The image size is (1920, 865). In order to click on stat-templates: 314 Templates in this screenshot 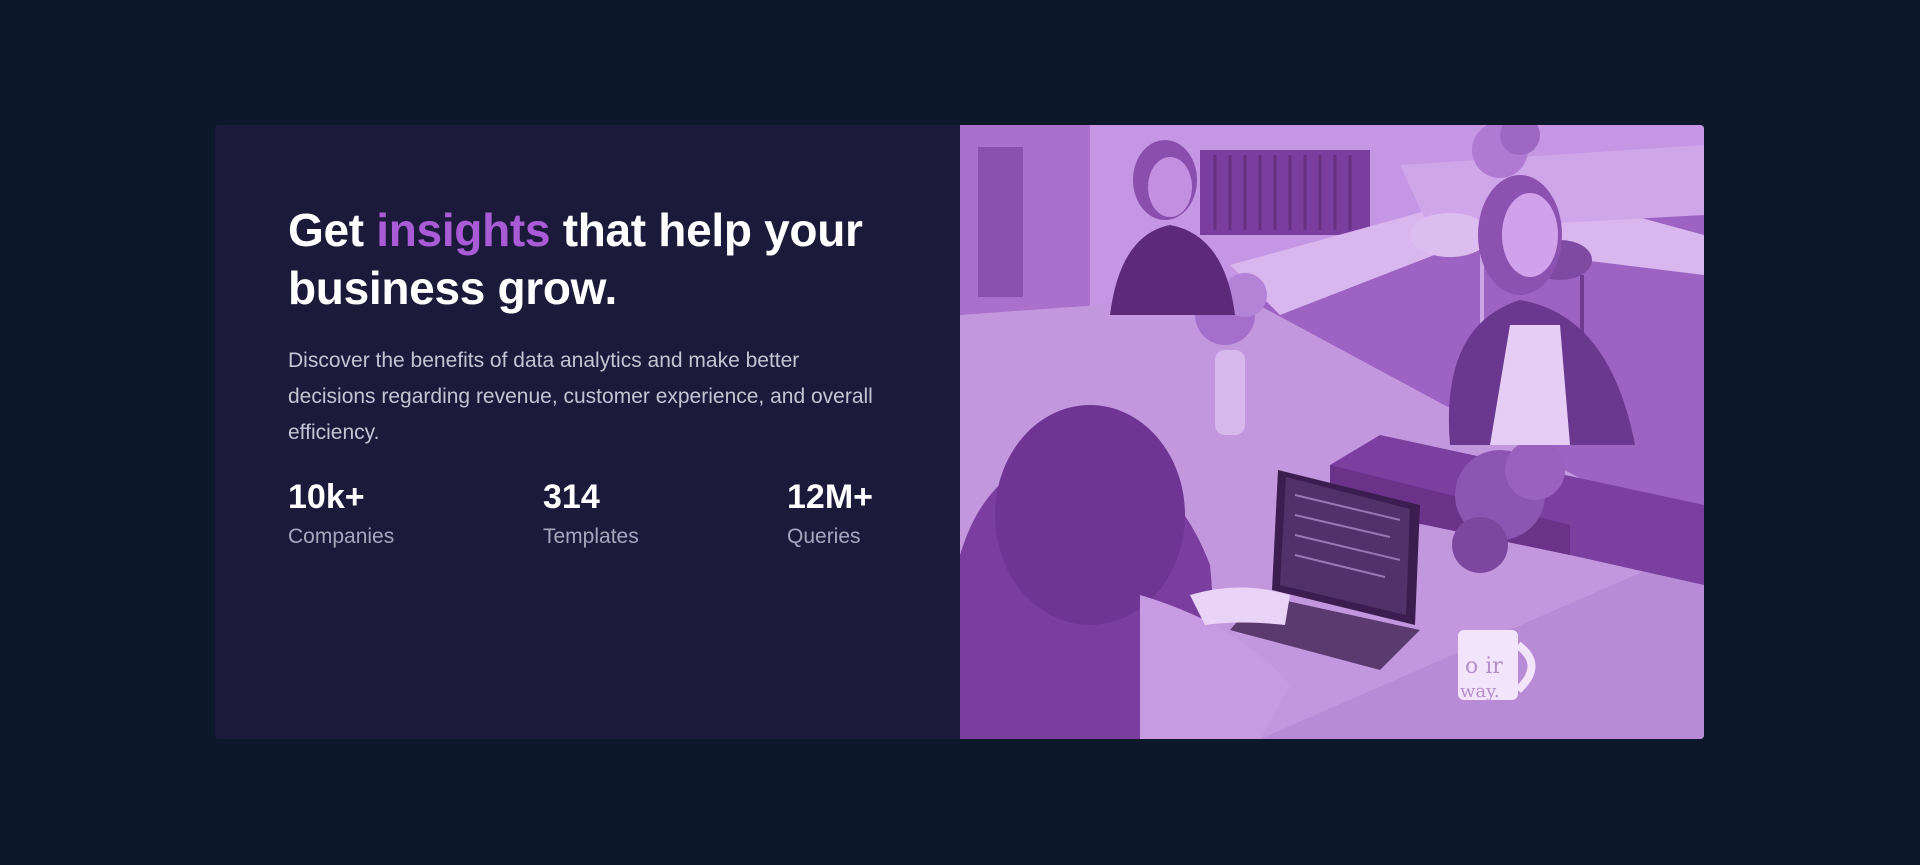, I will do `click(591, 514)`.